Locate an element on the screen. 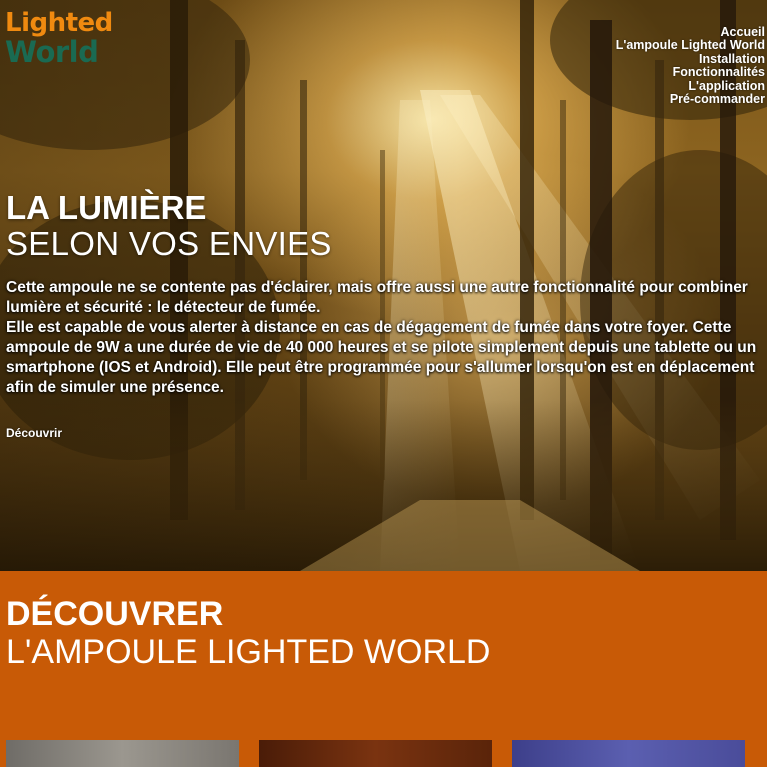  logo-line-2: World is located at coordinates (52, 52).